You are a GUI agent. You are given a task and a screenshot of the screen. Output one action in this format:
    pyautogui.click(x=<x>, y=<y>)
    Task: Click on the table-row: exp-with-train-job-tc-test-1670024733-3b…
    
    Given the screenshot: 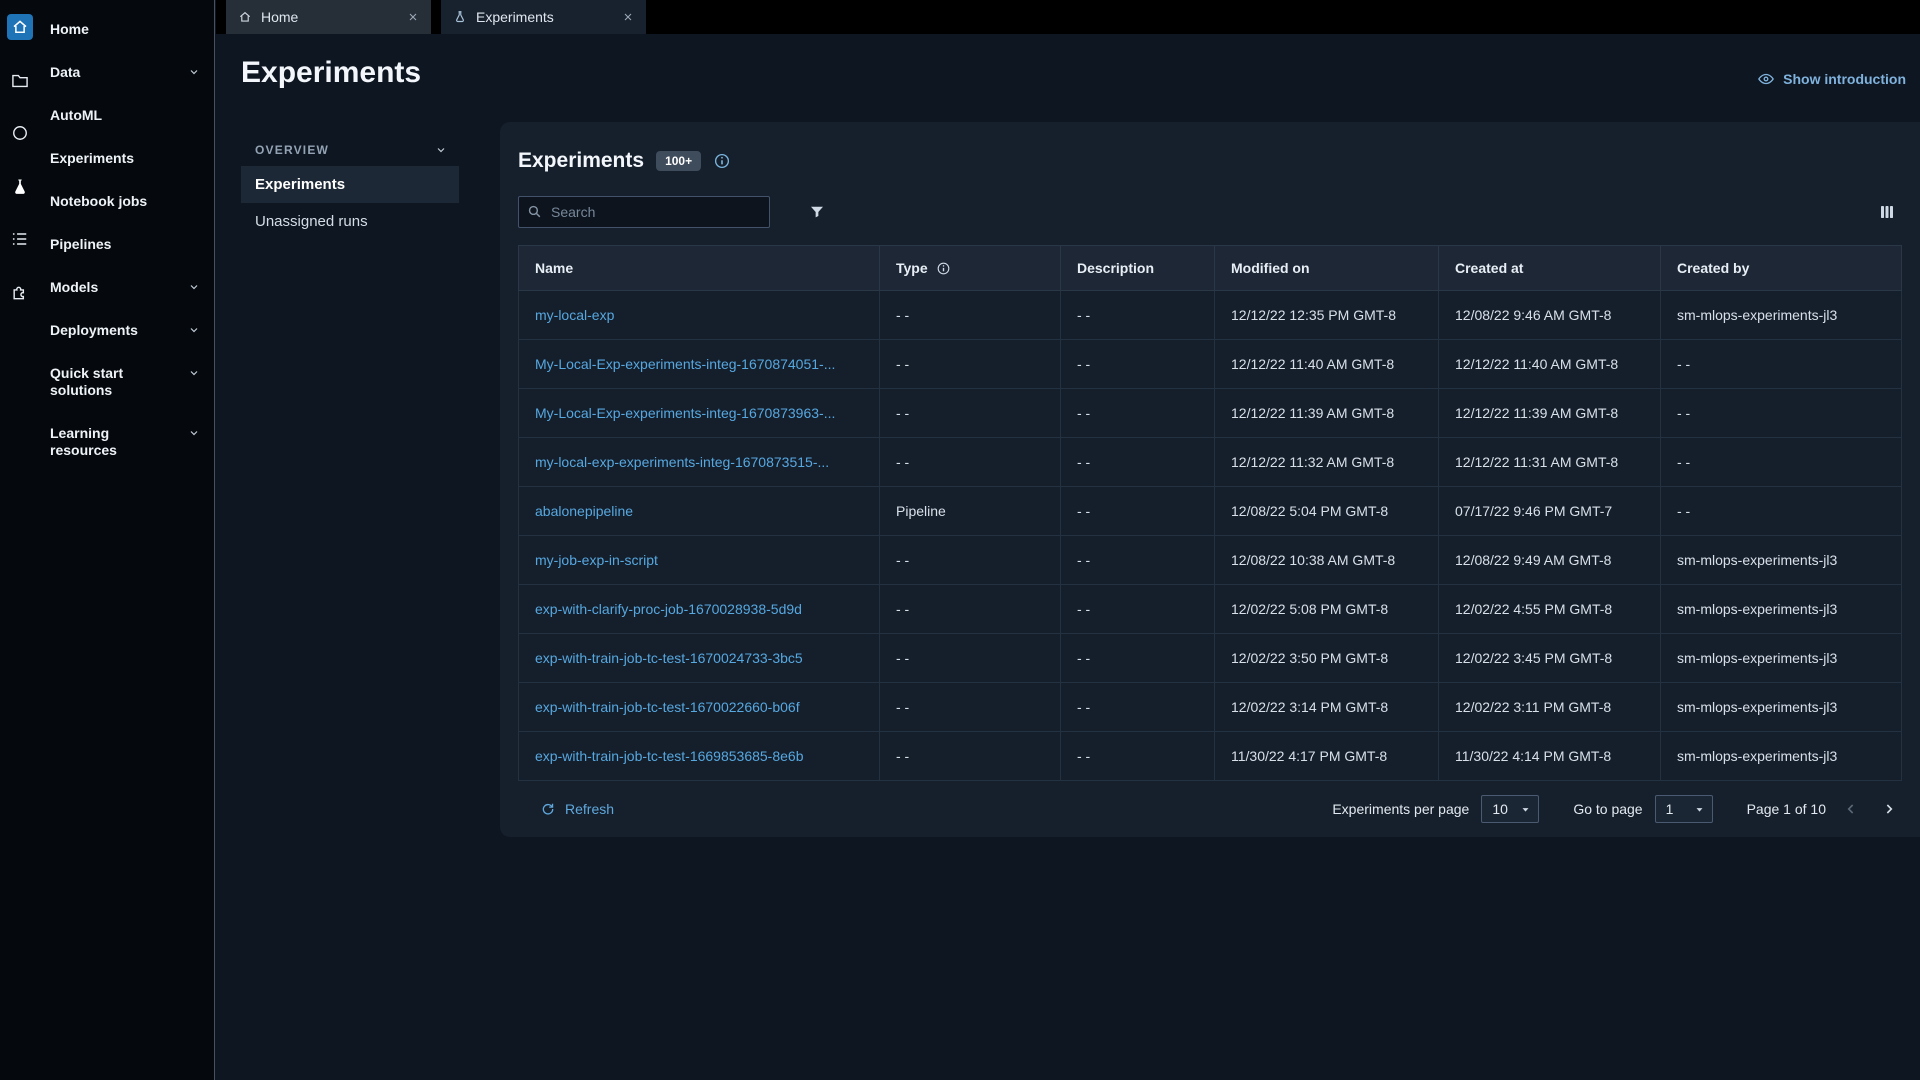 What is the action you would take?
    pyautogui.click(x=1210, y=658)
    